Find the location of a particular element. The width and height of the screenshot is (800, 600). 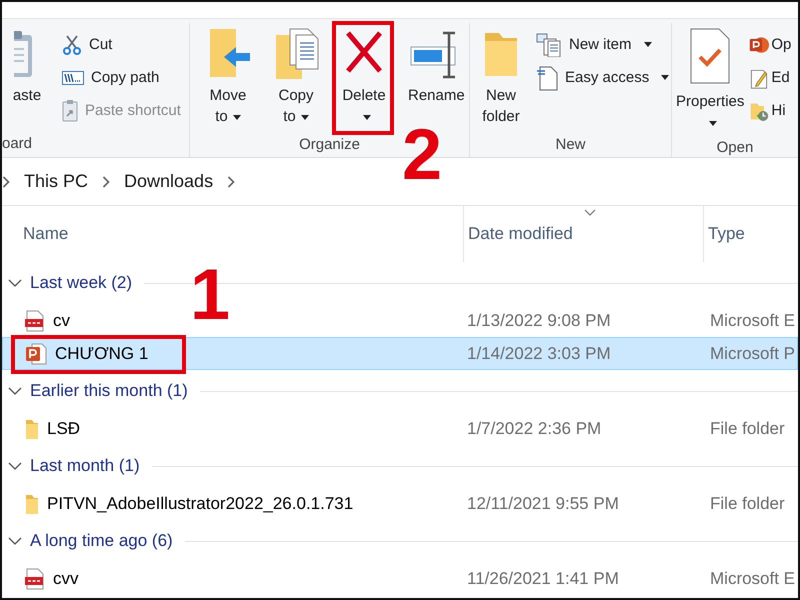

ribbon-button: Rename is located at coordinates (436, 66).